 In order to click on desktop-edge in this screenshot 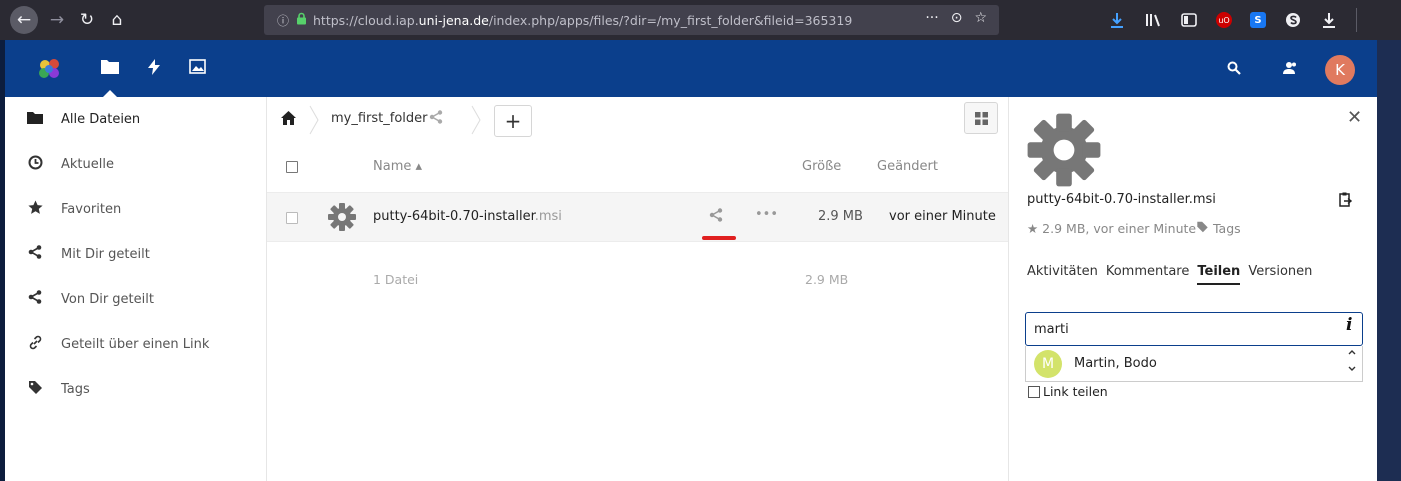, I will do `click(1389, 240)`.